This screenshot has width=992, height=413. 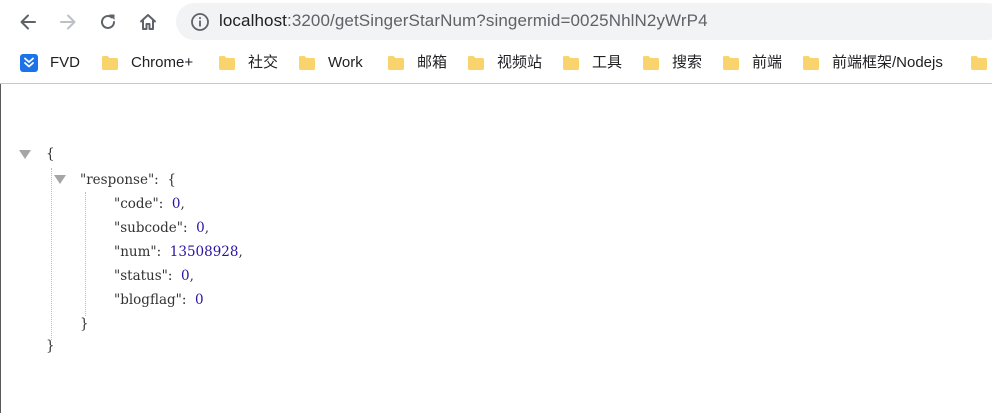 I want to click on bookmark-label: 前端, so click(x=767, y=62).